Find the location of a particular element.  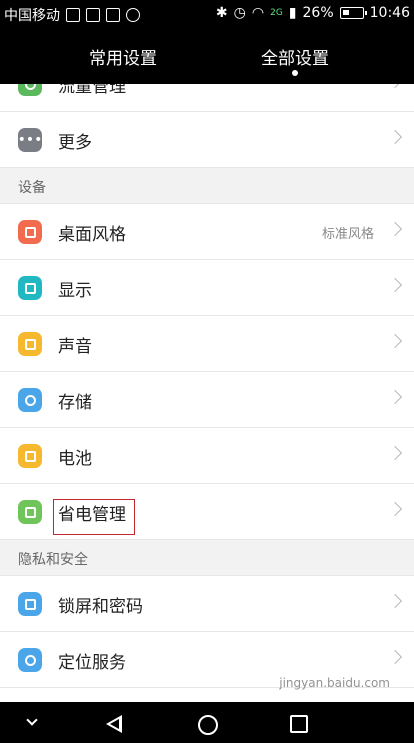

sim-icon is located at coordinates (73, 15).